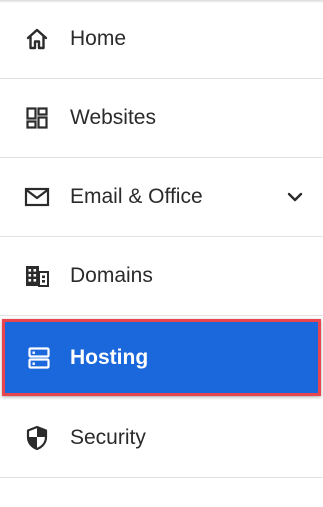  I want to click on building-icon, so click(37, 276).